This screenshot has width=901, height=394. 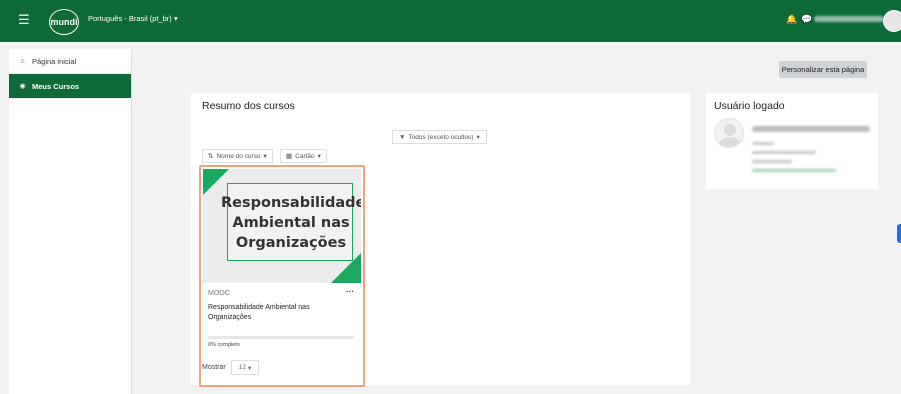 I want to click on course-overview-title: Resumo dos cursos, so click(x=248, y=106).